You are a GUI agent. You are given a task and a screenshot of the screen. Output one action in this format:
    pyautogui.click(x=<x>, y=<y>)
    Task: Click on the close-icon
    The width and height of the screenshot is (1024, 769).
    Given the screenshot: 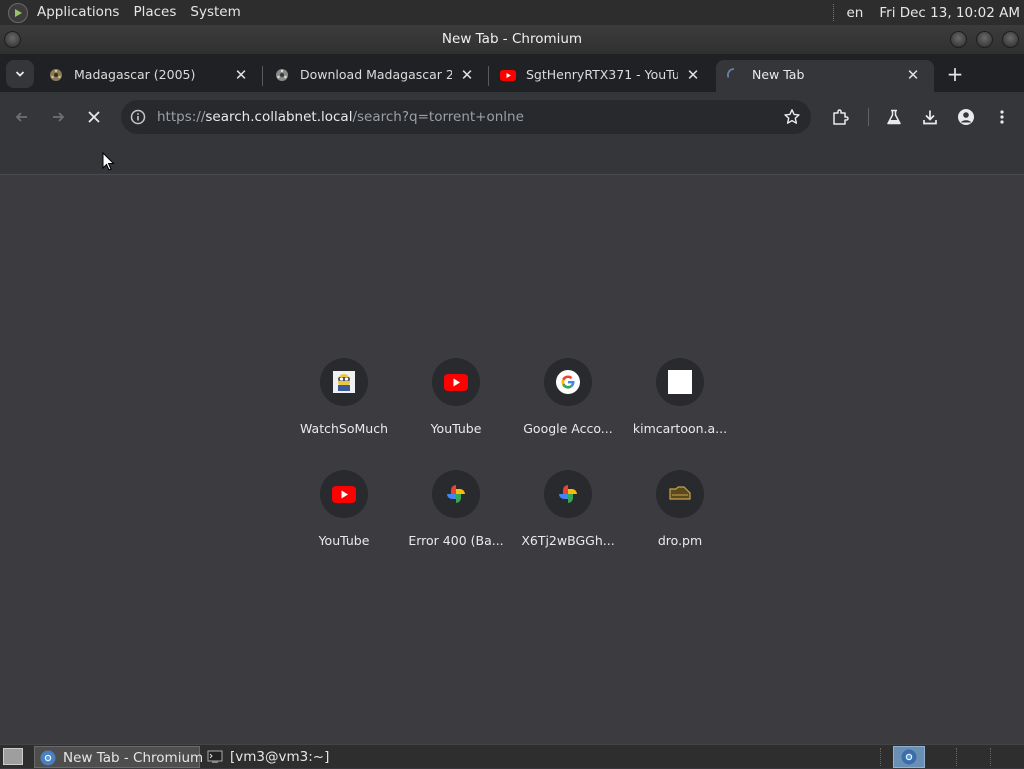 What is the action you would take?
    pyautogui.click(x=94, y=117)
    